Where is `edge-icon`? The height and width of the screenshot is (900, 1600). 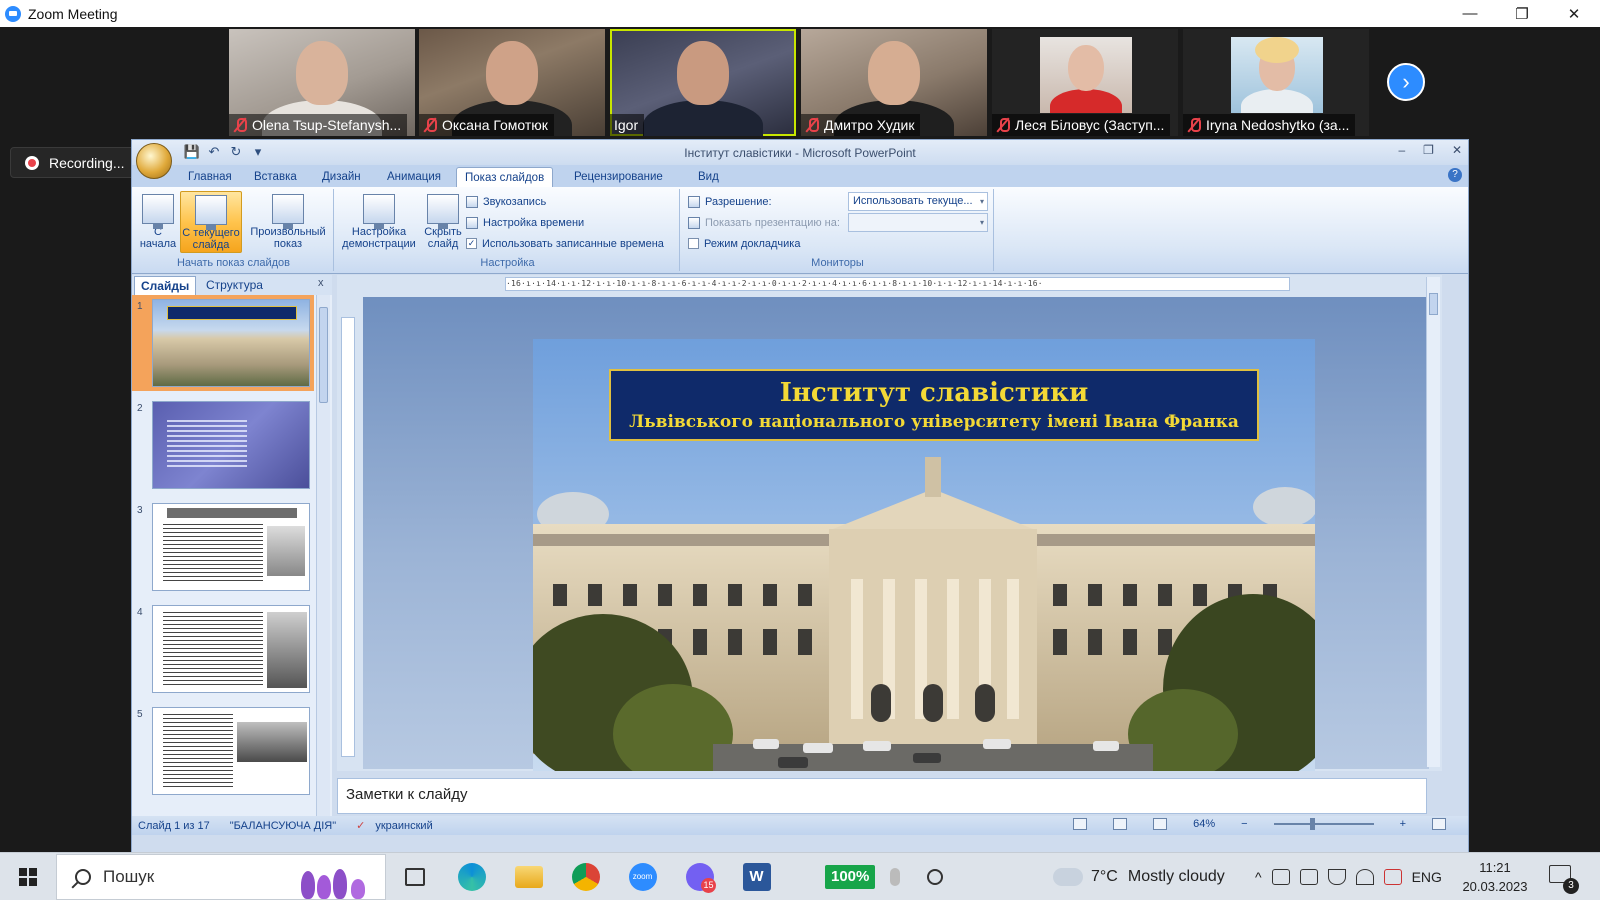
edge-icon is located at coordinates (471, 876).